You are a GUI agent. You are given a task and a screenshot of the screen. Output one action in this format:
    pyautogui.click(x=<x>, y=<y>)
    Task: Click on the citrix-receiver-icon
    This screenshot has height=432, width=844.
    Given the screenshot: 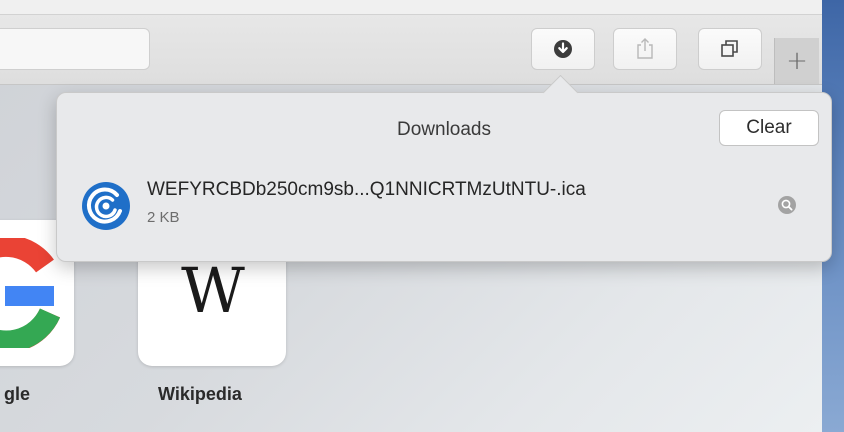 What is the action you would take?
    pyautogui.click(x=106, y=206)
    